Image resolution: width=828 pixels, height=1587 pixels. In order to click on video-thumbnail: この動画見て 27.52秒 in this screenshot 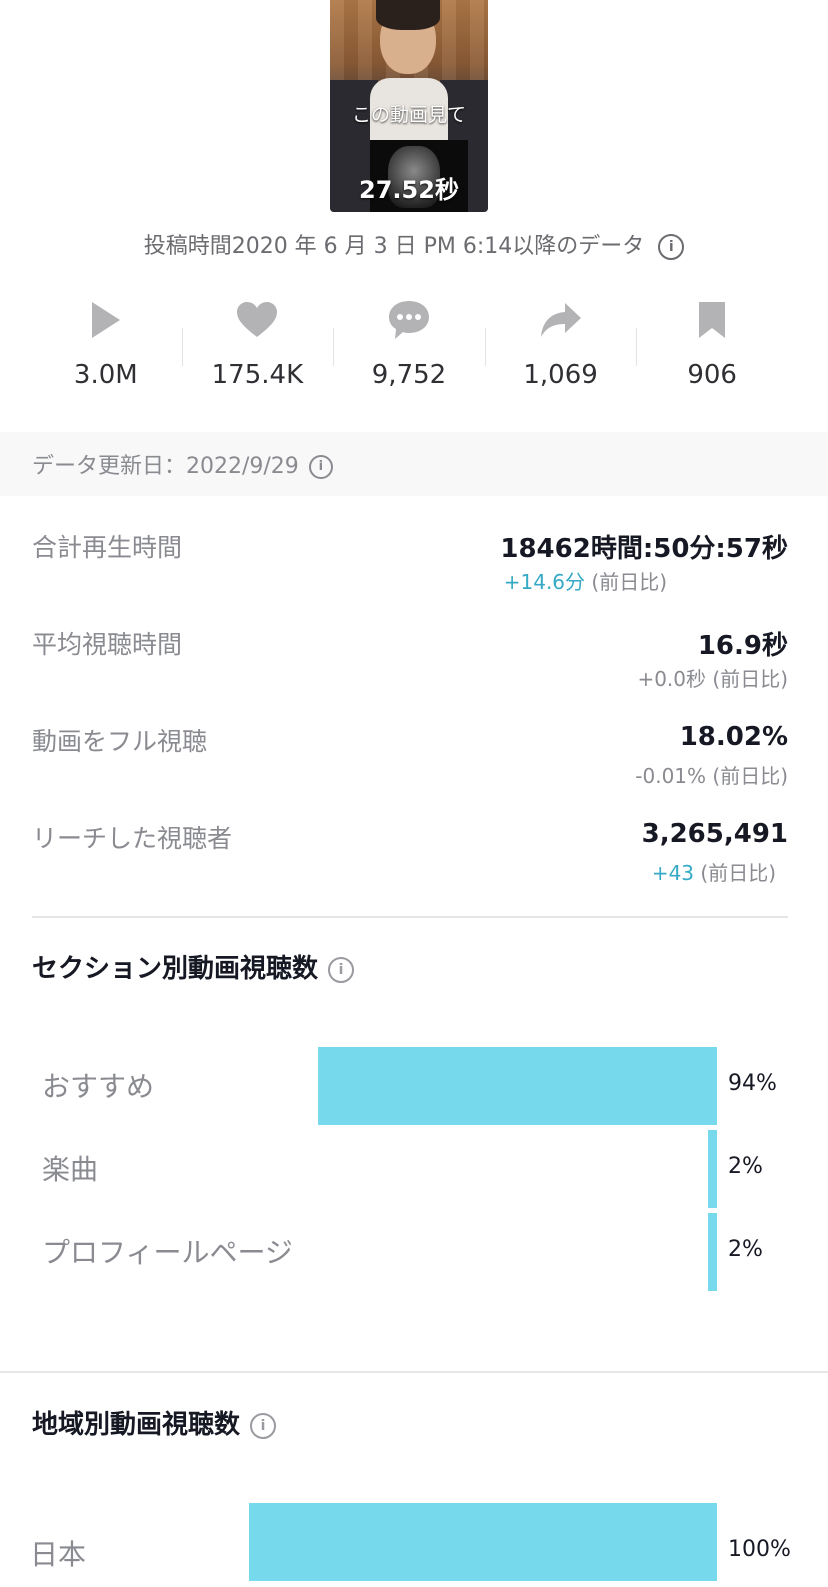, I will do `click(409, 106)`.